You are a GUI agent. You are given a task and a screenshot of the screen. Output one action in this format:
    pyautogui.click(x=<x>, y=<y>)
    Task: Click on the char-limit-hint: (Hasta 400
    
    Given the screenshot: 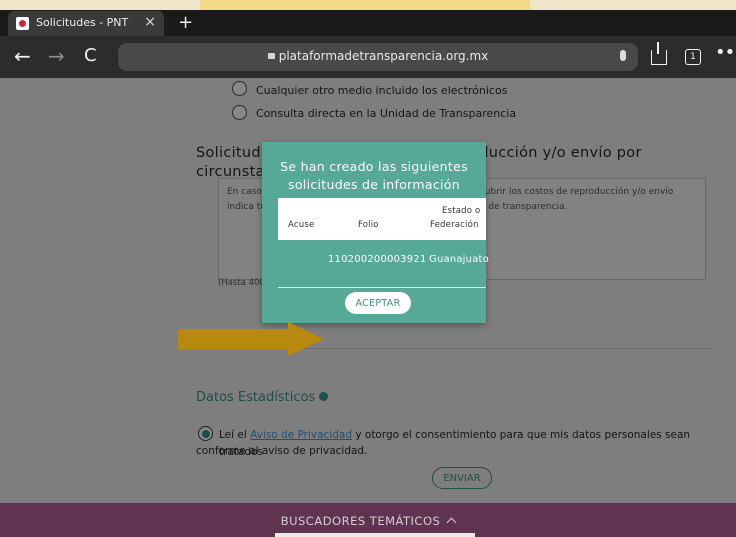 What is the action you would take?
    pyautogui.click(x=241, y=283)
    